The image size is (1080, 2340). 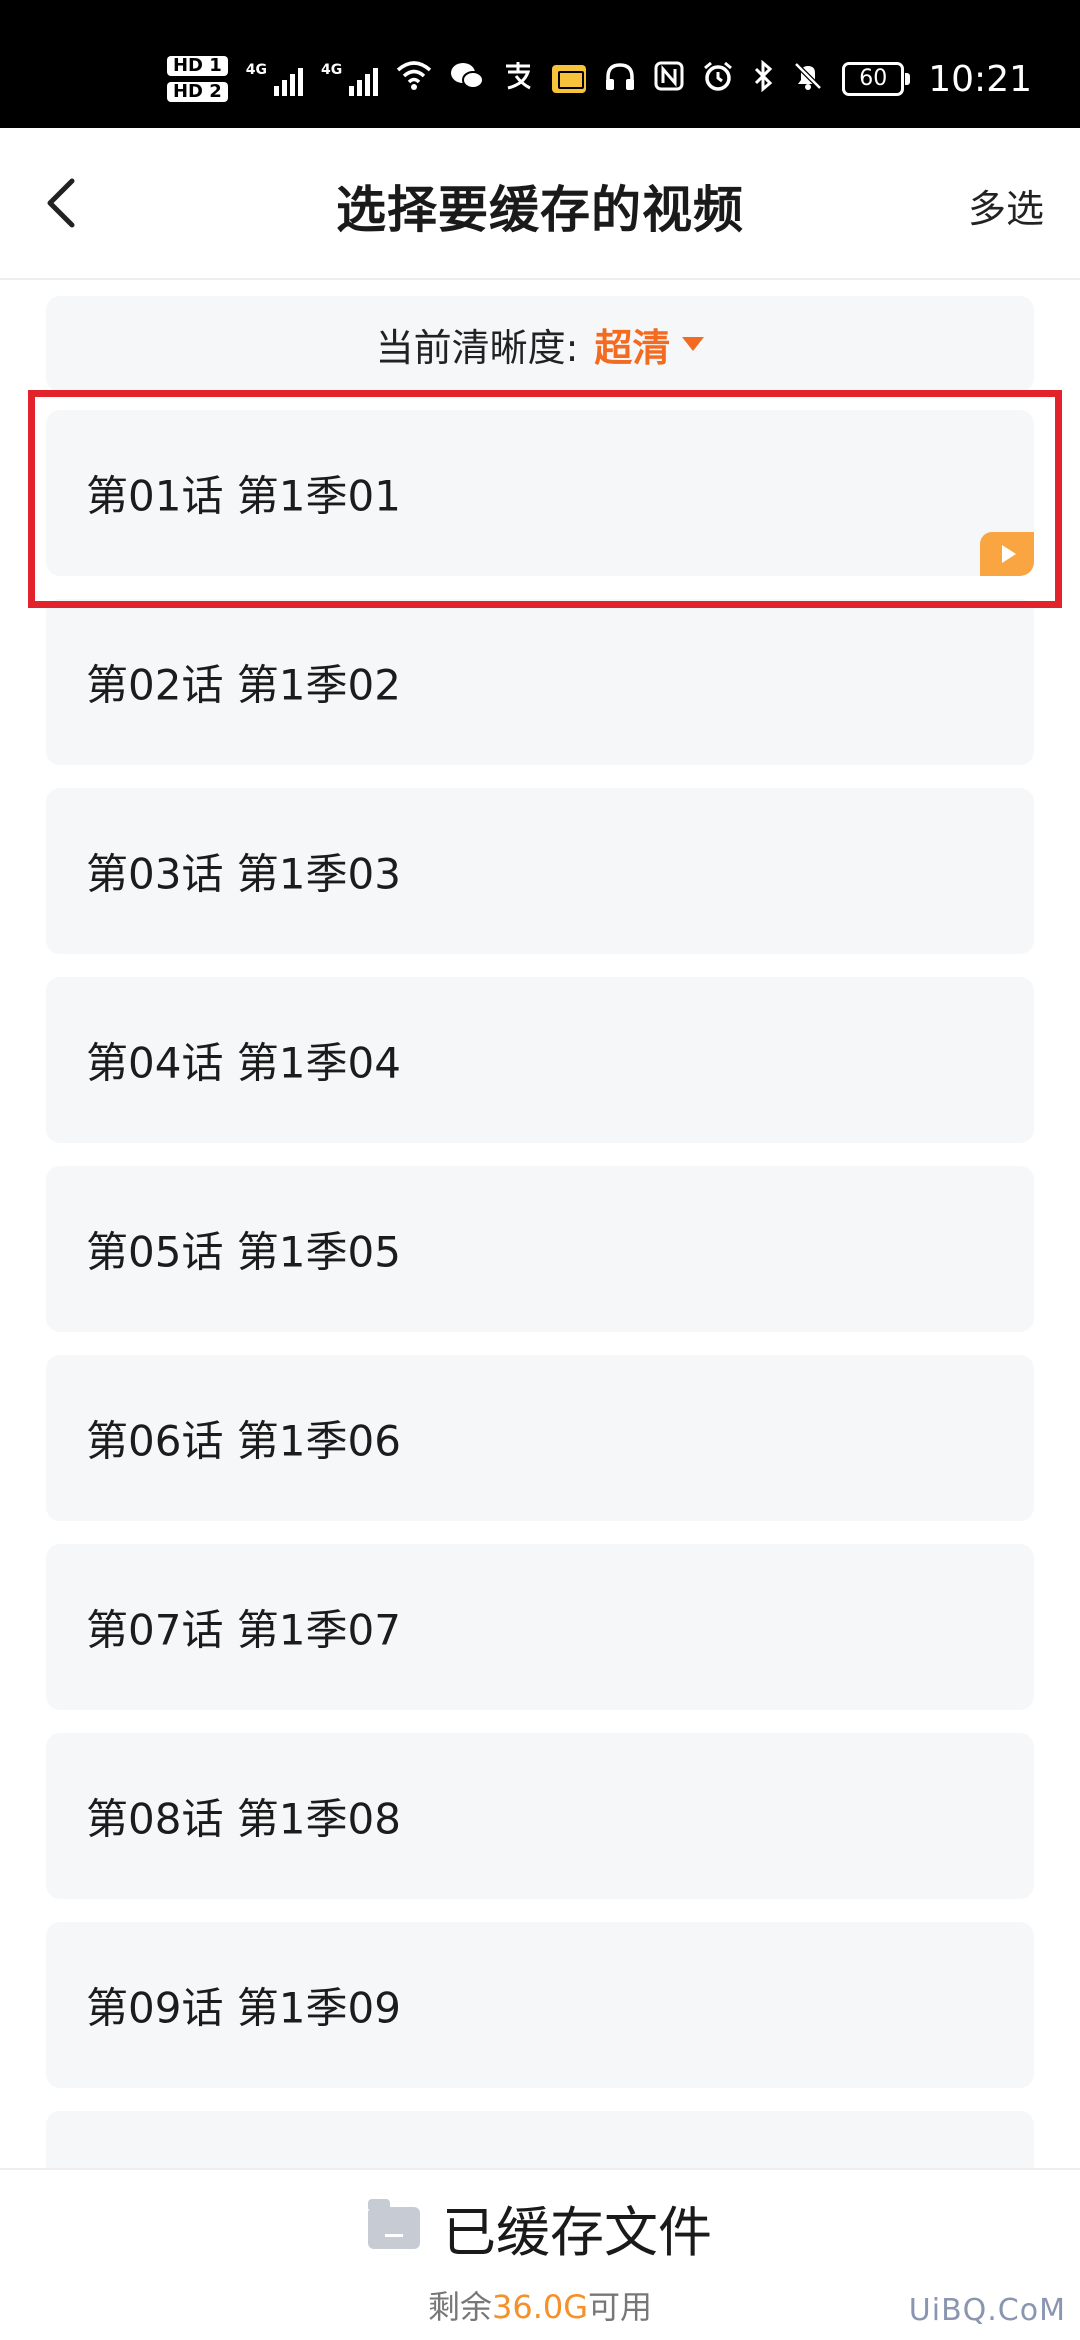 I want to click on episode-label: 第02话 第1季02, so click(x=243, y=685).